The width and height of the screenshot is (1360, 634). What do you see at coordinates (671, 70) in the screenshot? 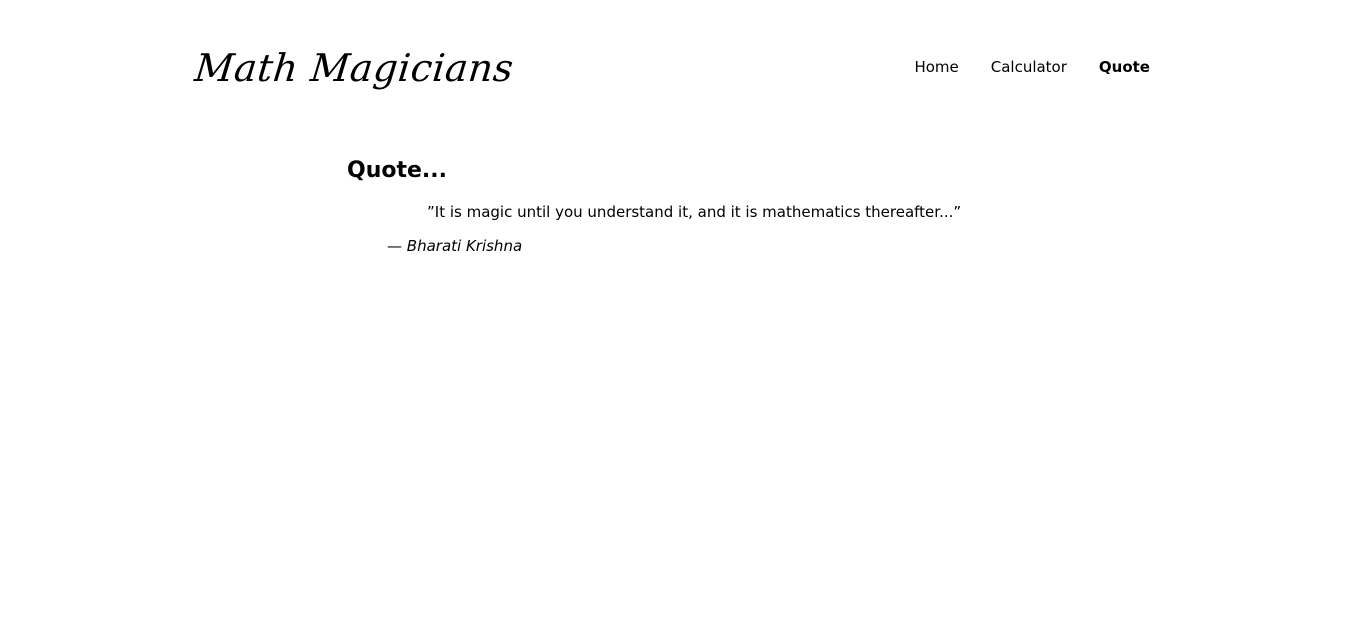
I see `site-header: Math Magicians Home Calculator Quote` at bounding box center [671, 70].